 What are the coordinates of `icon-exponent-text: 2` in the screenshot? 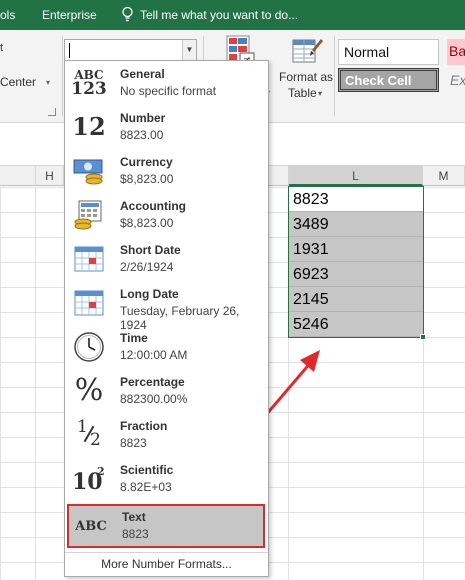 It's located at (101, 471).